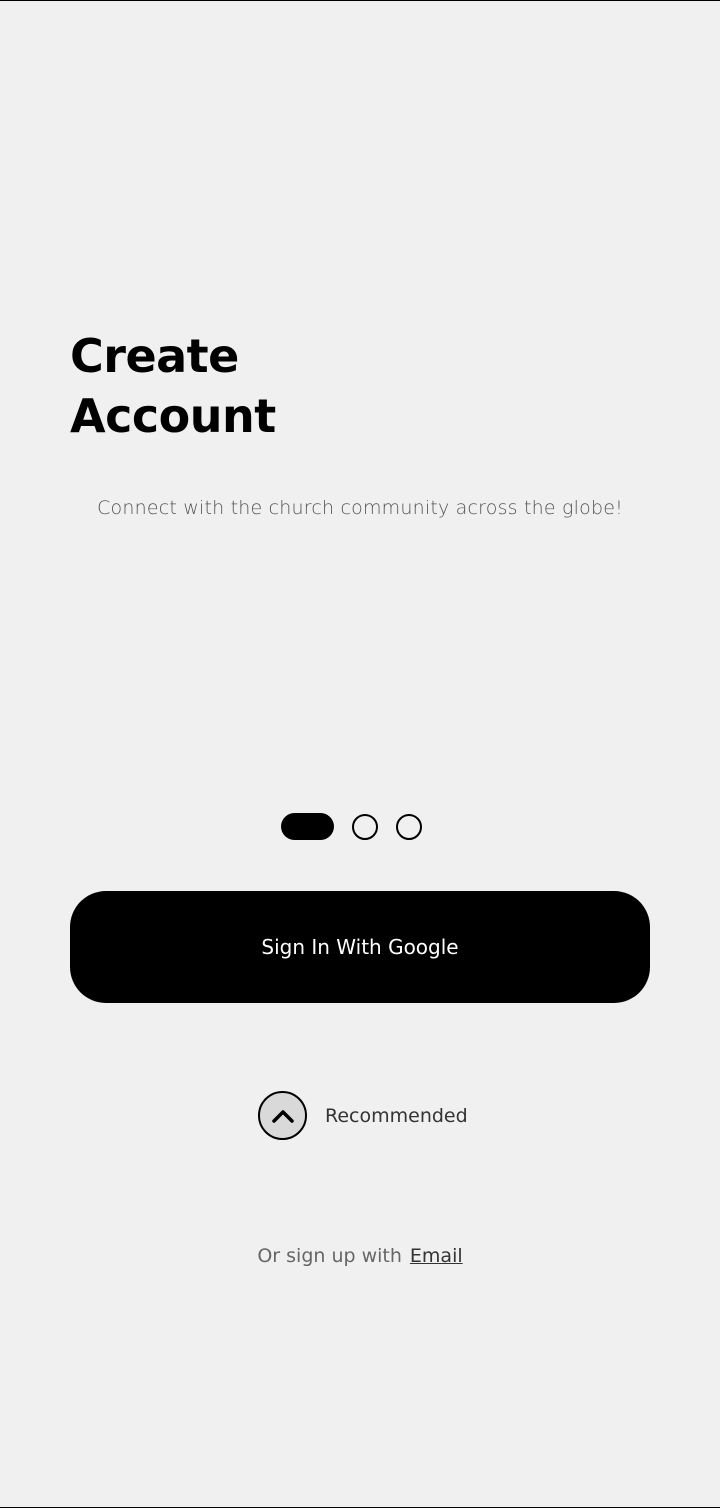 The image size is (720, 1508). Describe the element at coordinates (173, 416) in the screenshot. I see `page-title-line-2: Account` at that location.